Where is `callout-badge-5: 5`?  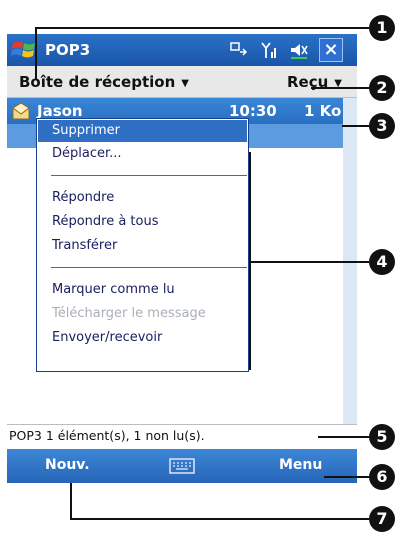 callout-badge-5: 5 is located at coordinates (382, 437).